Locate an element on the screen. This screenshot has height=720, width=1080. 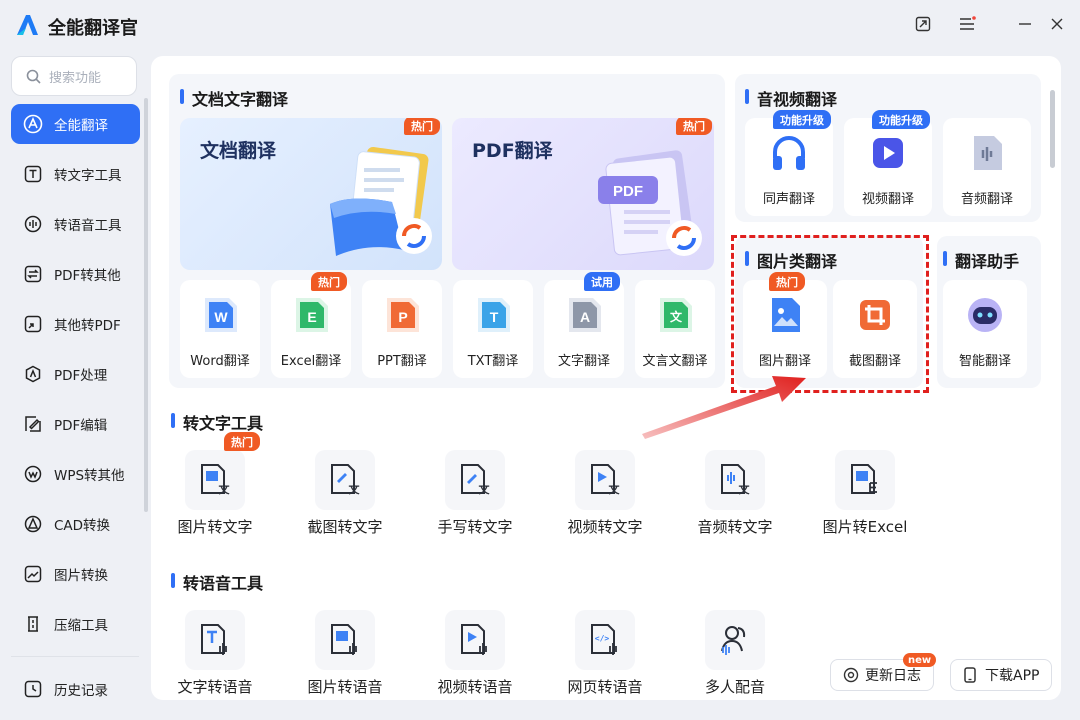
tool-label: 视频转语音 is located at coordinates (475, 687).